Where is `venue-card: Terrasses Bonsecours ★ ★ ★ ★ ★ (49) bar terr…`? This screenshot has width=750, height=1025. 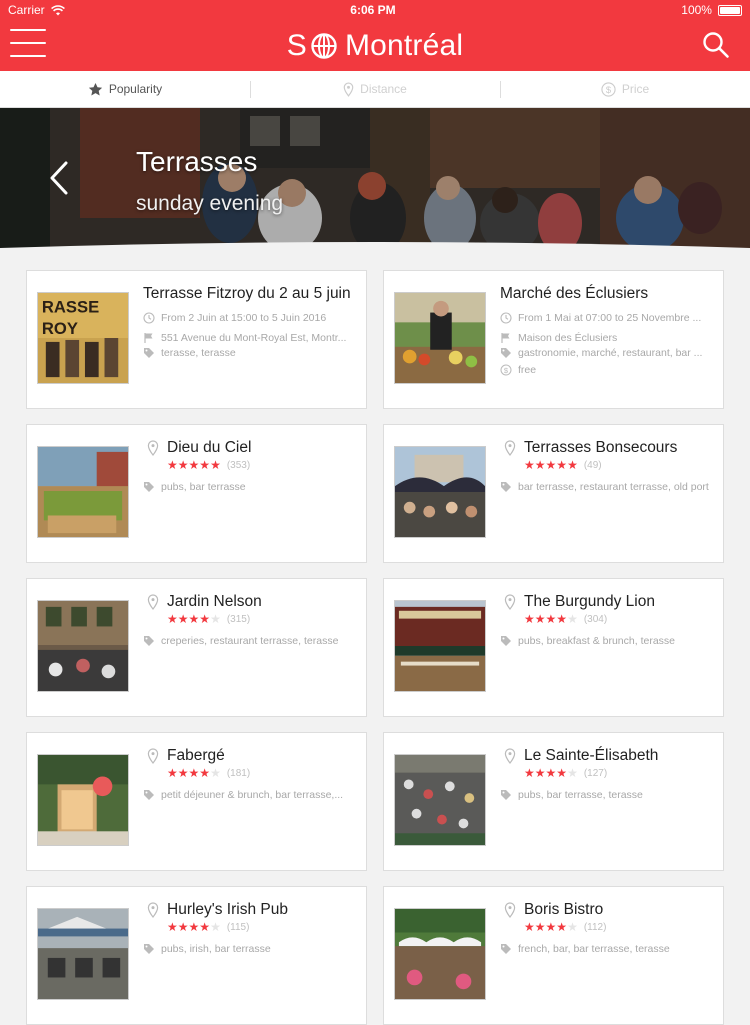
venue-card: Terrasses Bonsecours ★ ★ ★ ★ ★ (49) bar terr… is located at coordinates (553, 493).